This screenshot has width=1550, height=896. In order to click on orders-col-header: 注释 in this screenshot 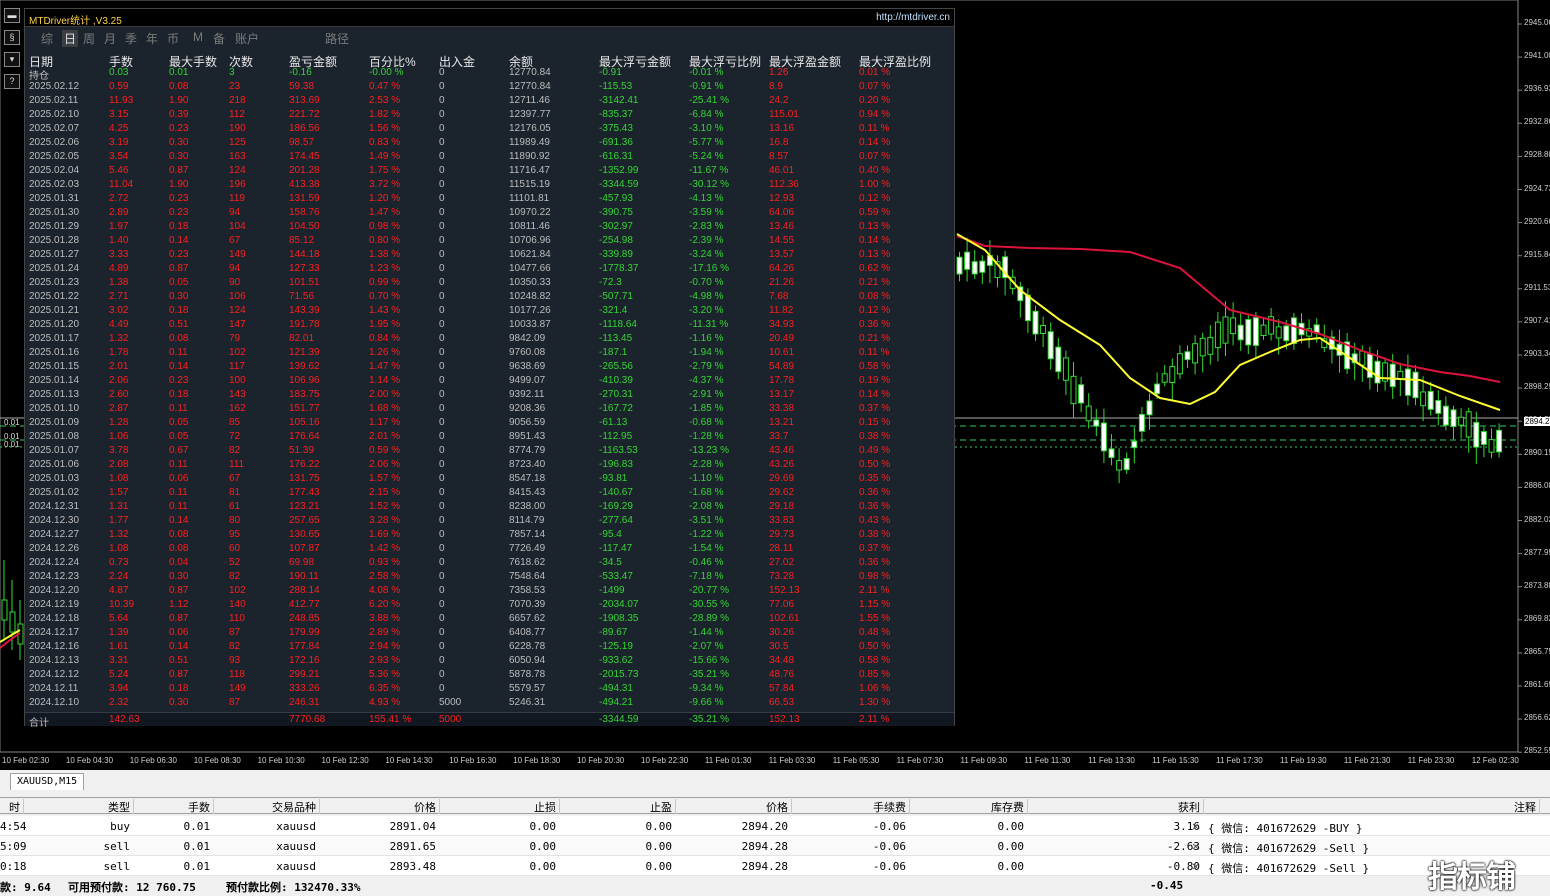, I will do `click(1372, 806)`.